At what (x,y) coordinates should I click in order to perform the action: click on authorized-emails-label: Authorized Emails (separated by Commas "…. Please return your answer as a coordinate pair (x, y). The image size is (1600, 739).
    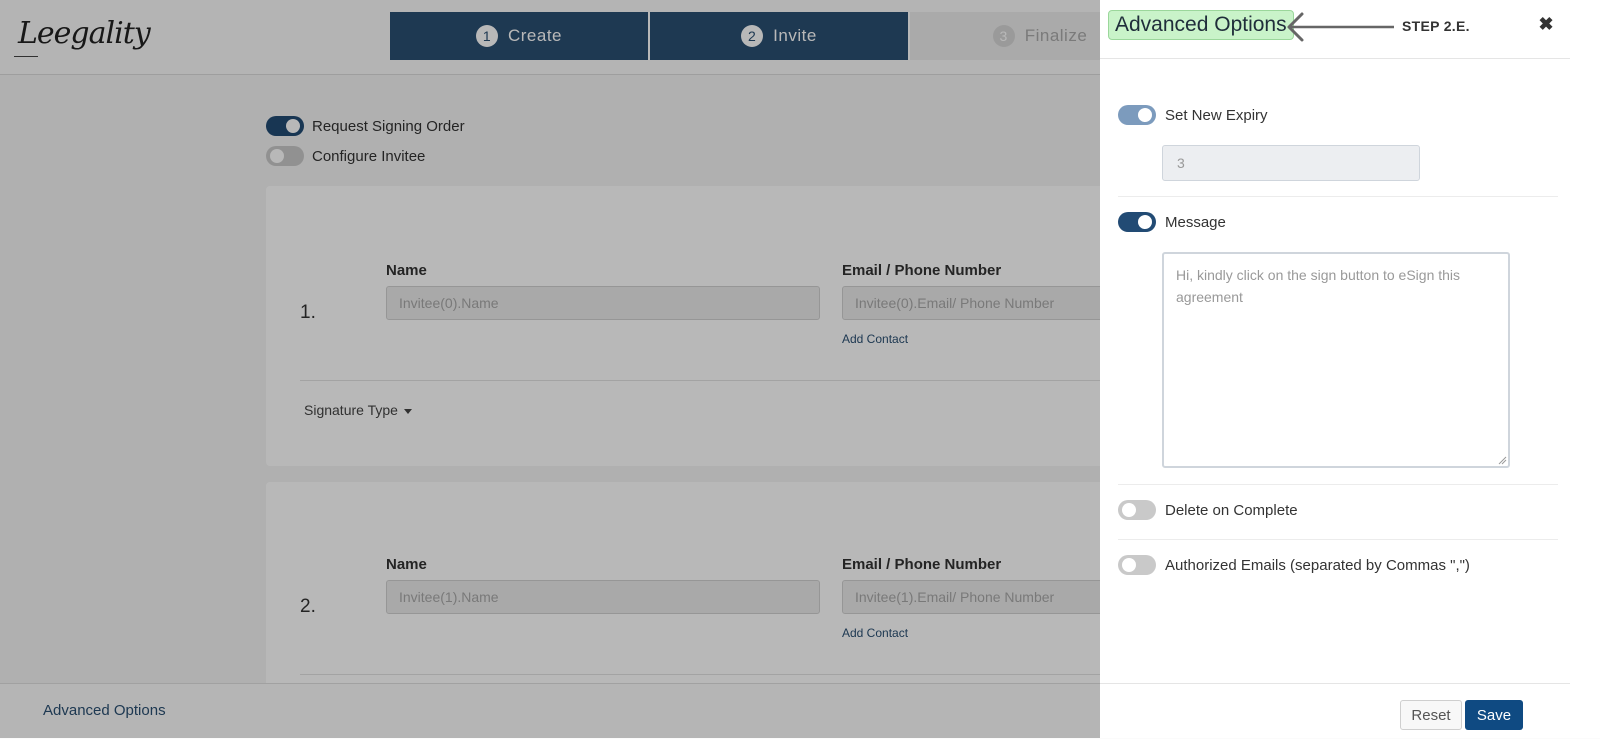
    Looking at the image, I should click on (1317, 565).